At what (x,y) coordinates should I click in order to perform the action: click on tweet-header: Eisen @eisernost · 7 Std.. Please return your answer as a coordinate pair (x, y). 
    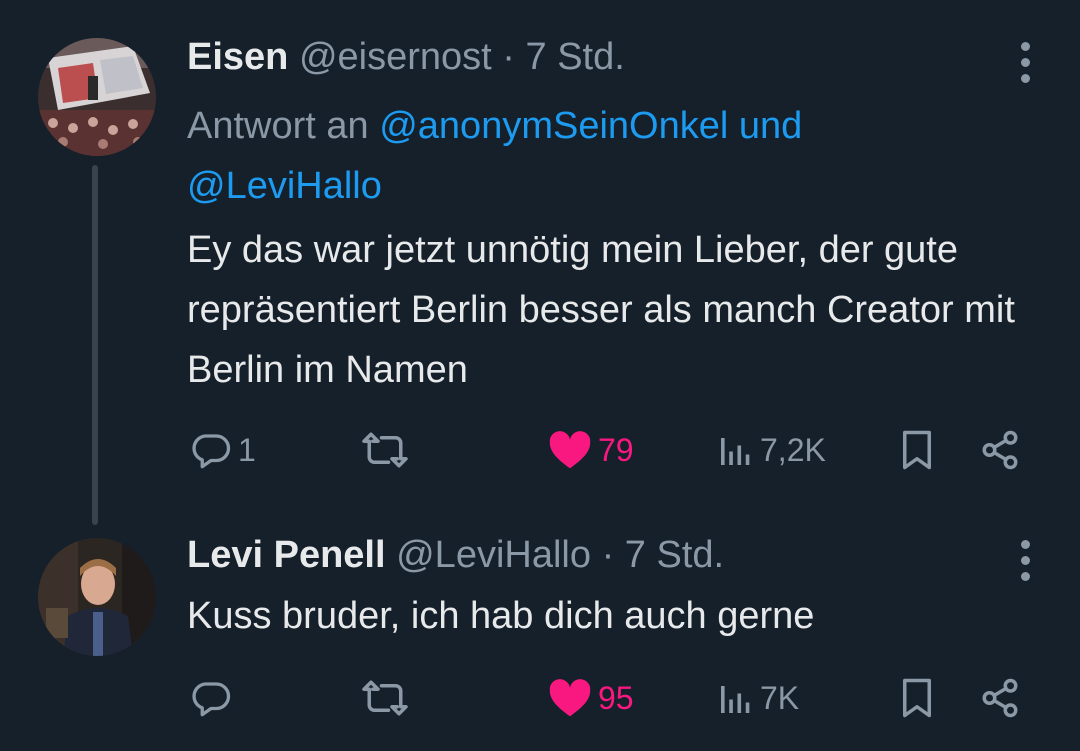
    Looking at the image, I should click on (406, 57).